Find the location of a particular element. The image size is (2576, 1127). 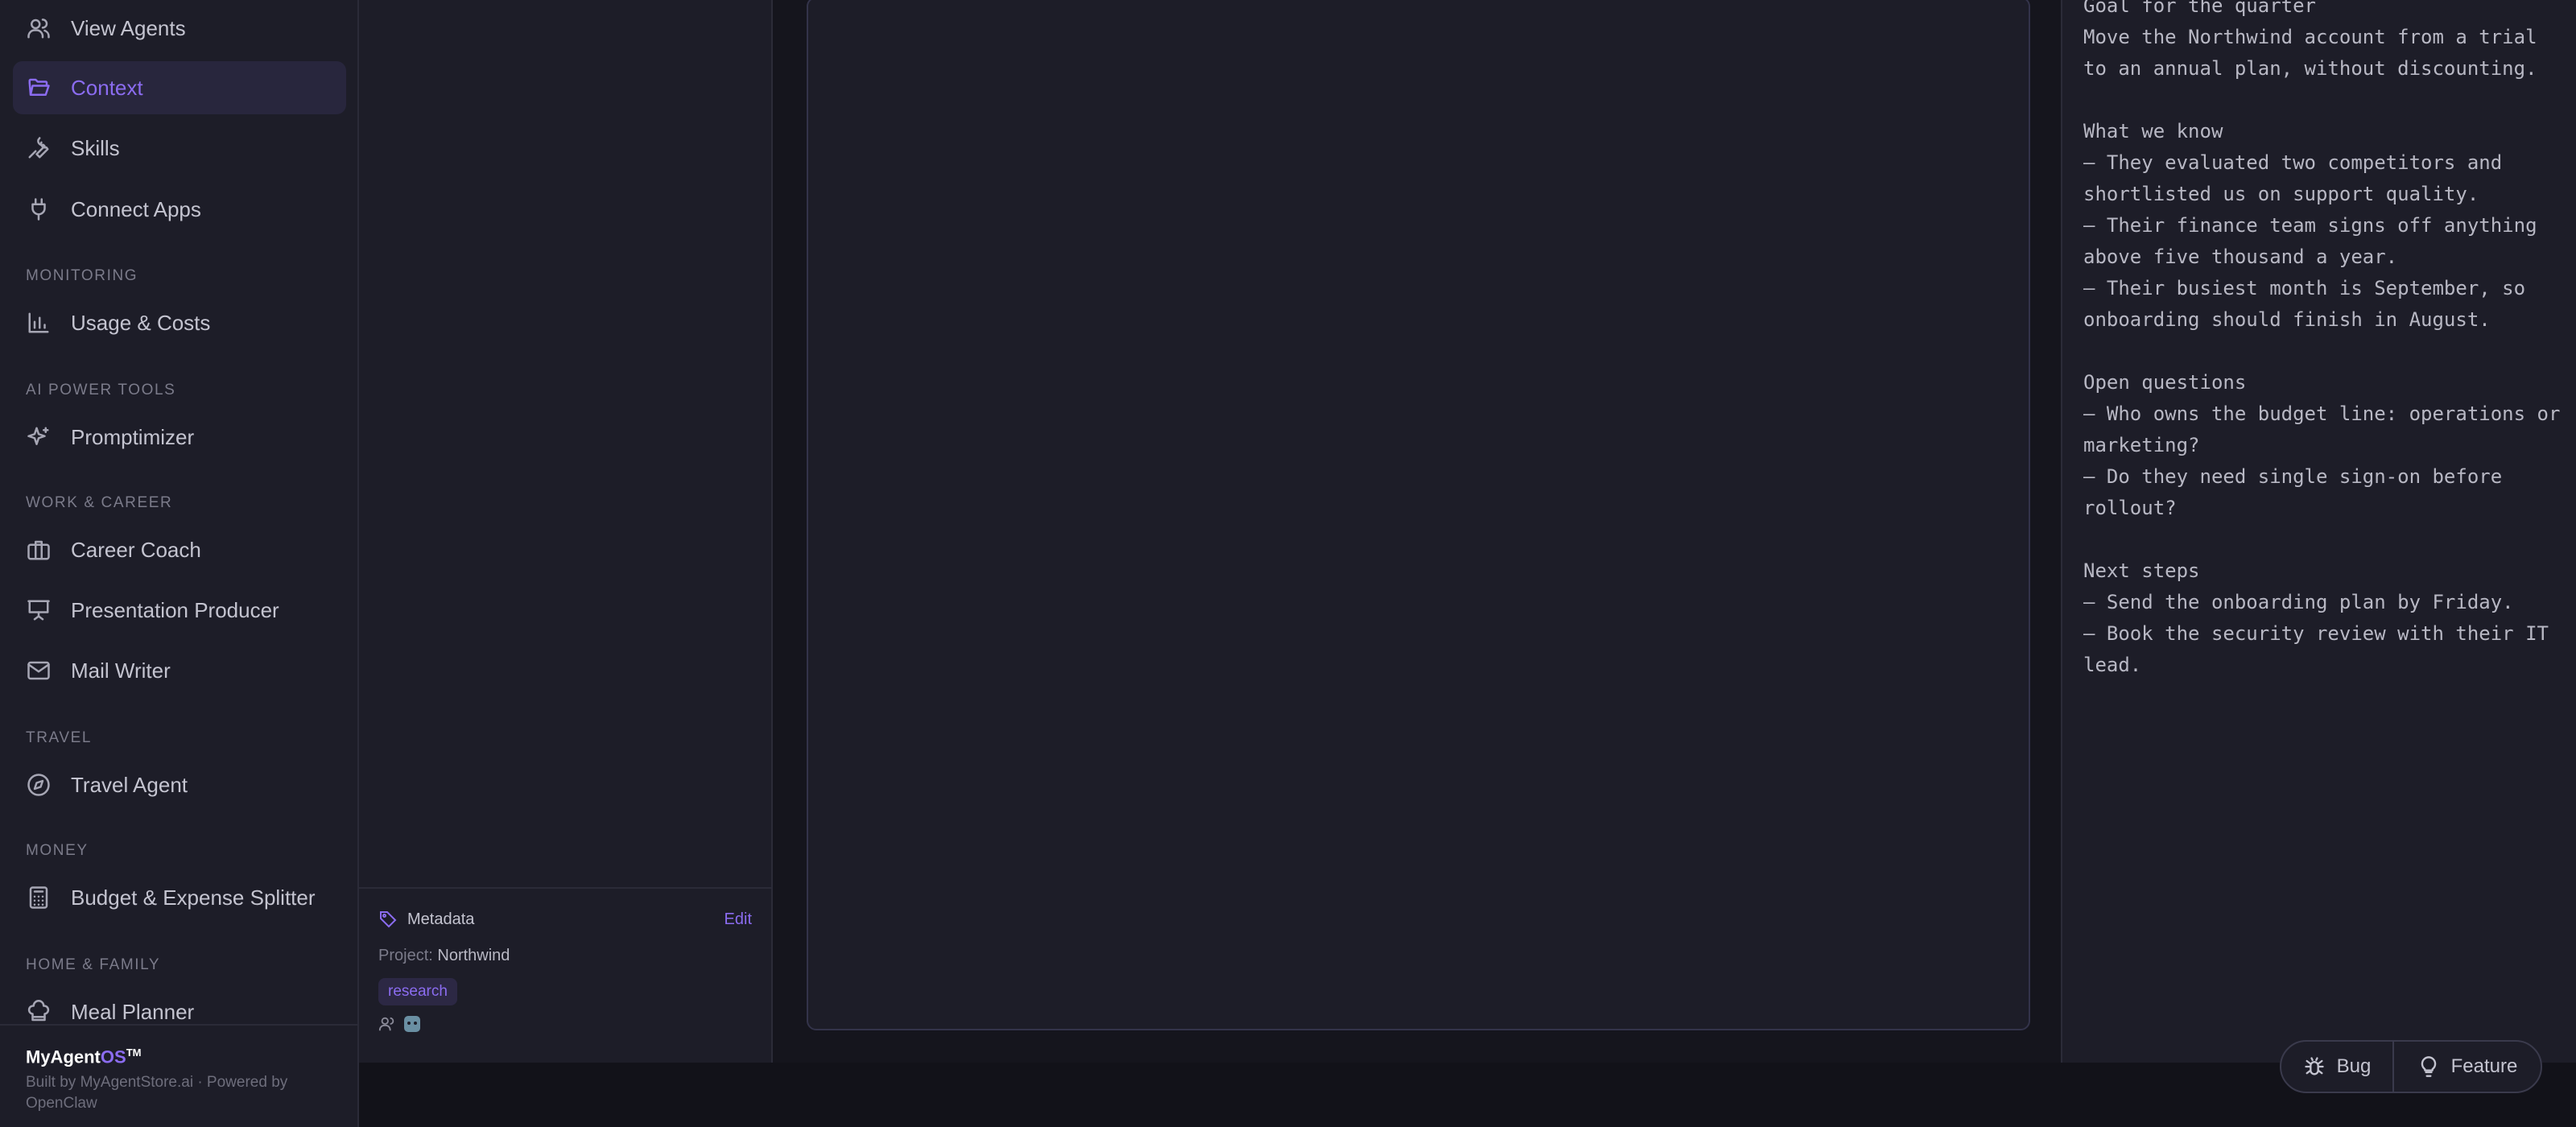

tags-icon is located at coordinates (388, 919).